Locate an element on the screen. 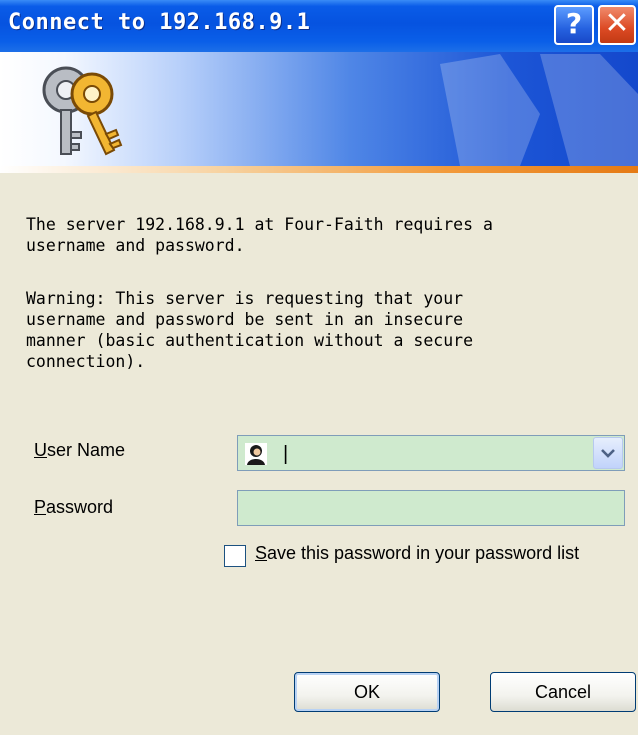 Image resolution: width=638 pixels, height=735 pixels. chevron-down-icon is located at coordinates (608, 453).